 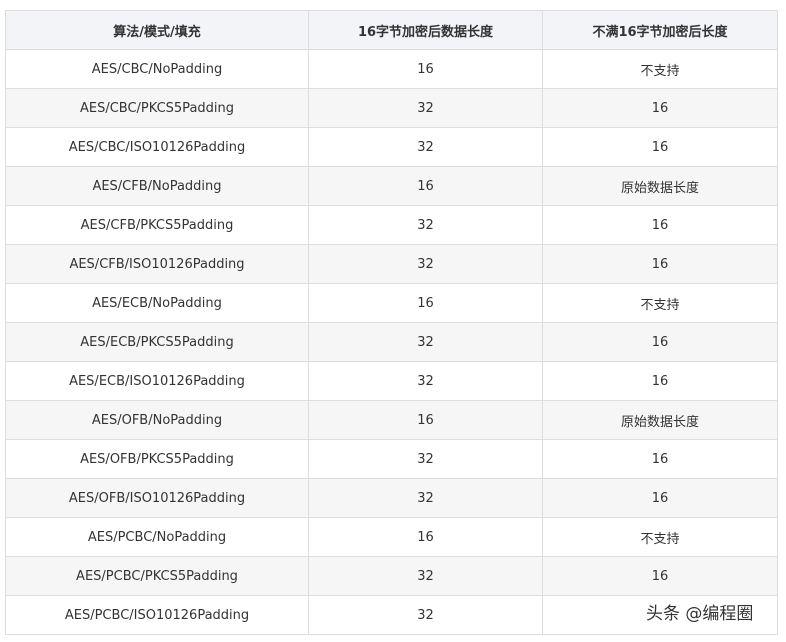 What do you see at coordinates (157, 264) in the screenshot?
I see `cell-algorithm: AES/CFB/ISO10126Padding` at bounding box center [157, 264].